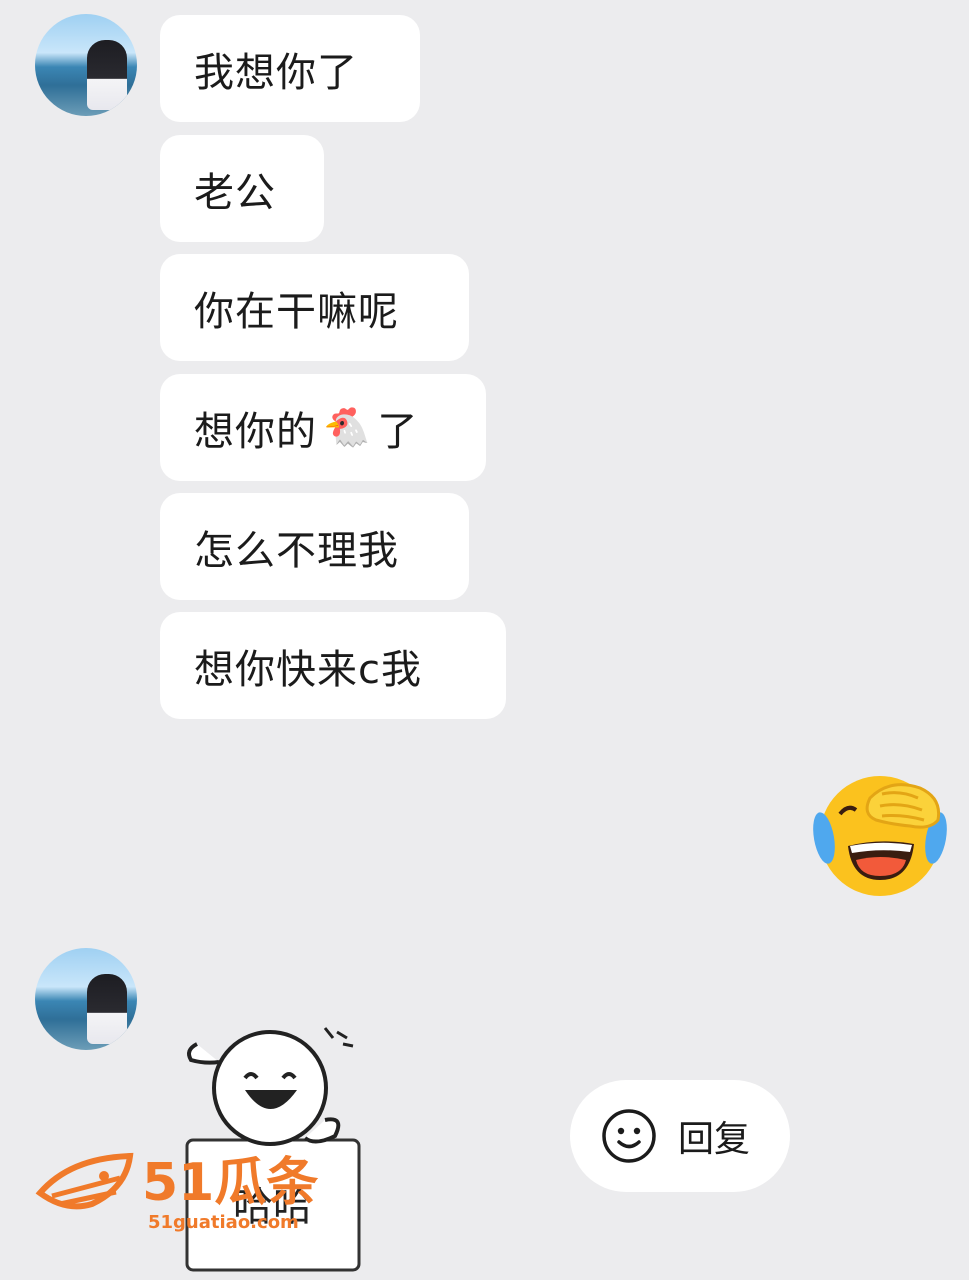 This screenshot has height=1280, width=969. Describe the element at coordinates (347, 427) in the screenshot. I see `chicken-emoji: 🐔` at that location.